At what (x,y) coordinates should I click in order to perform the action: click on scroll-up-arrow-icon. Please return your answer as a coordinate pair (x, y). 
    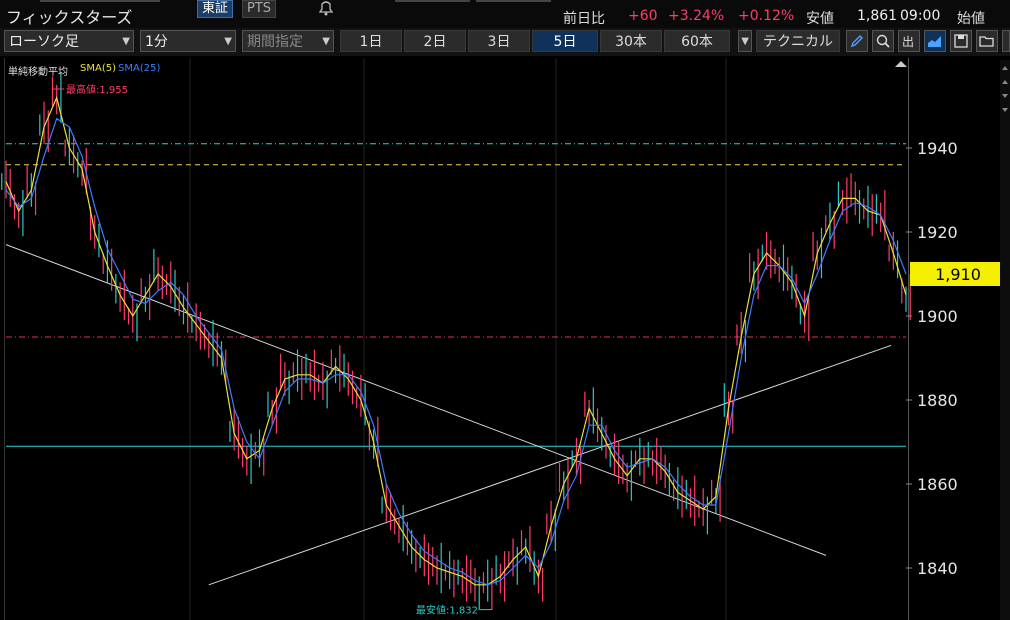
    Looking at the image, I should click on (901, 64).